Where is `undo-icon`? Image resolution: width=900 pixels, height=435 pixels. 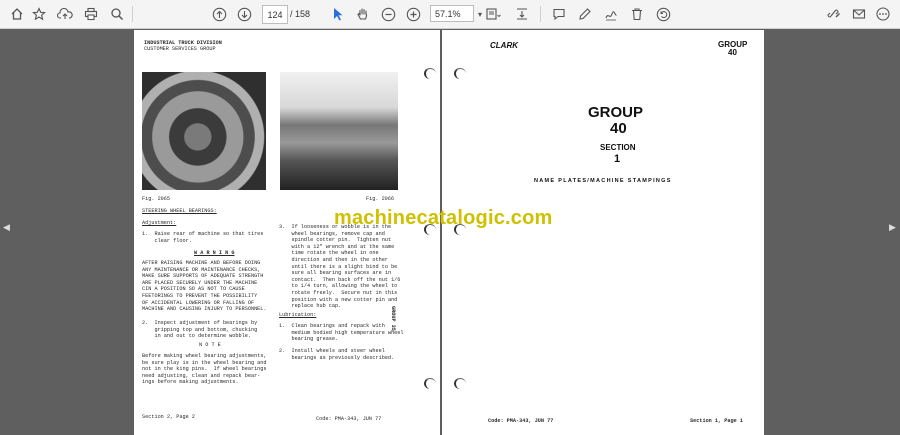 undo-icon is located at coordinates (663, 14).